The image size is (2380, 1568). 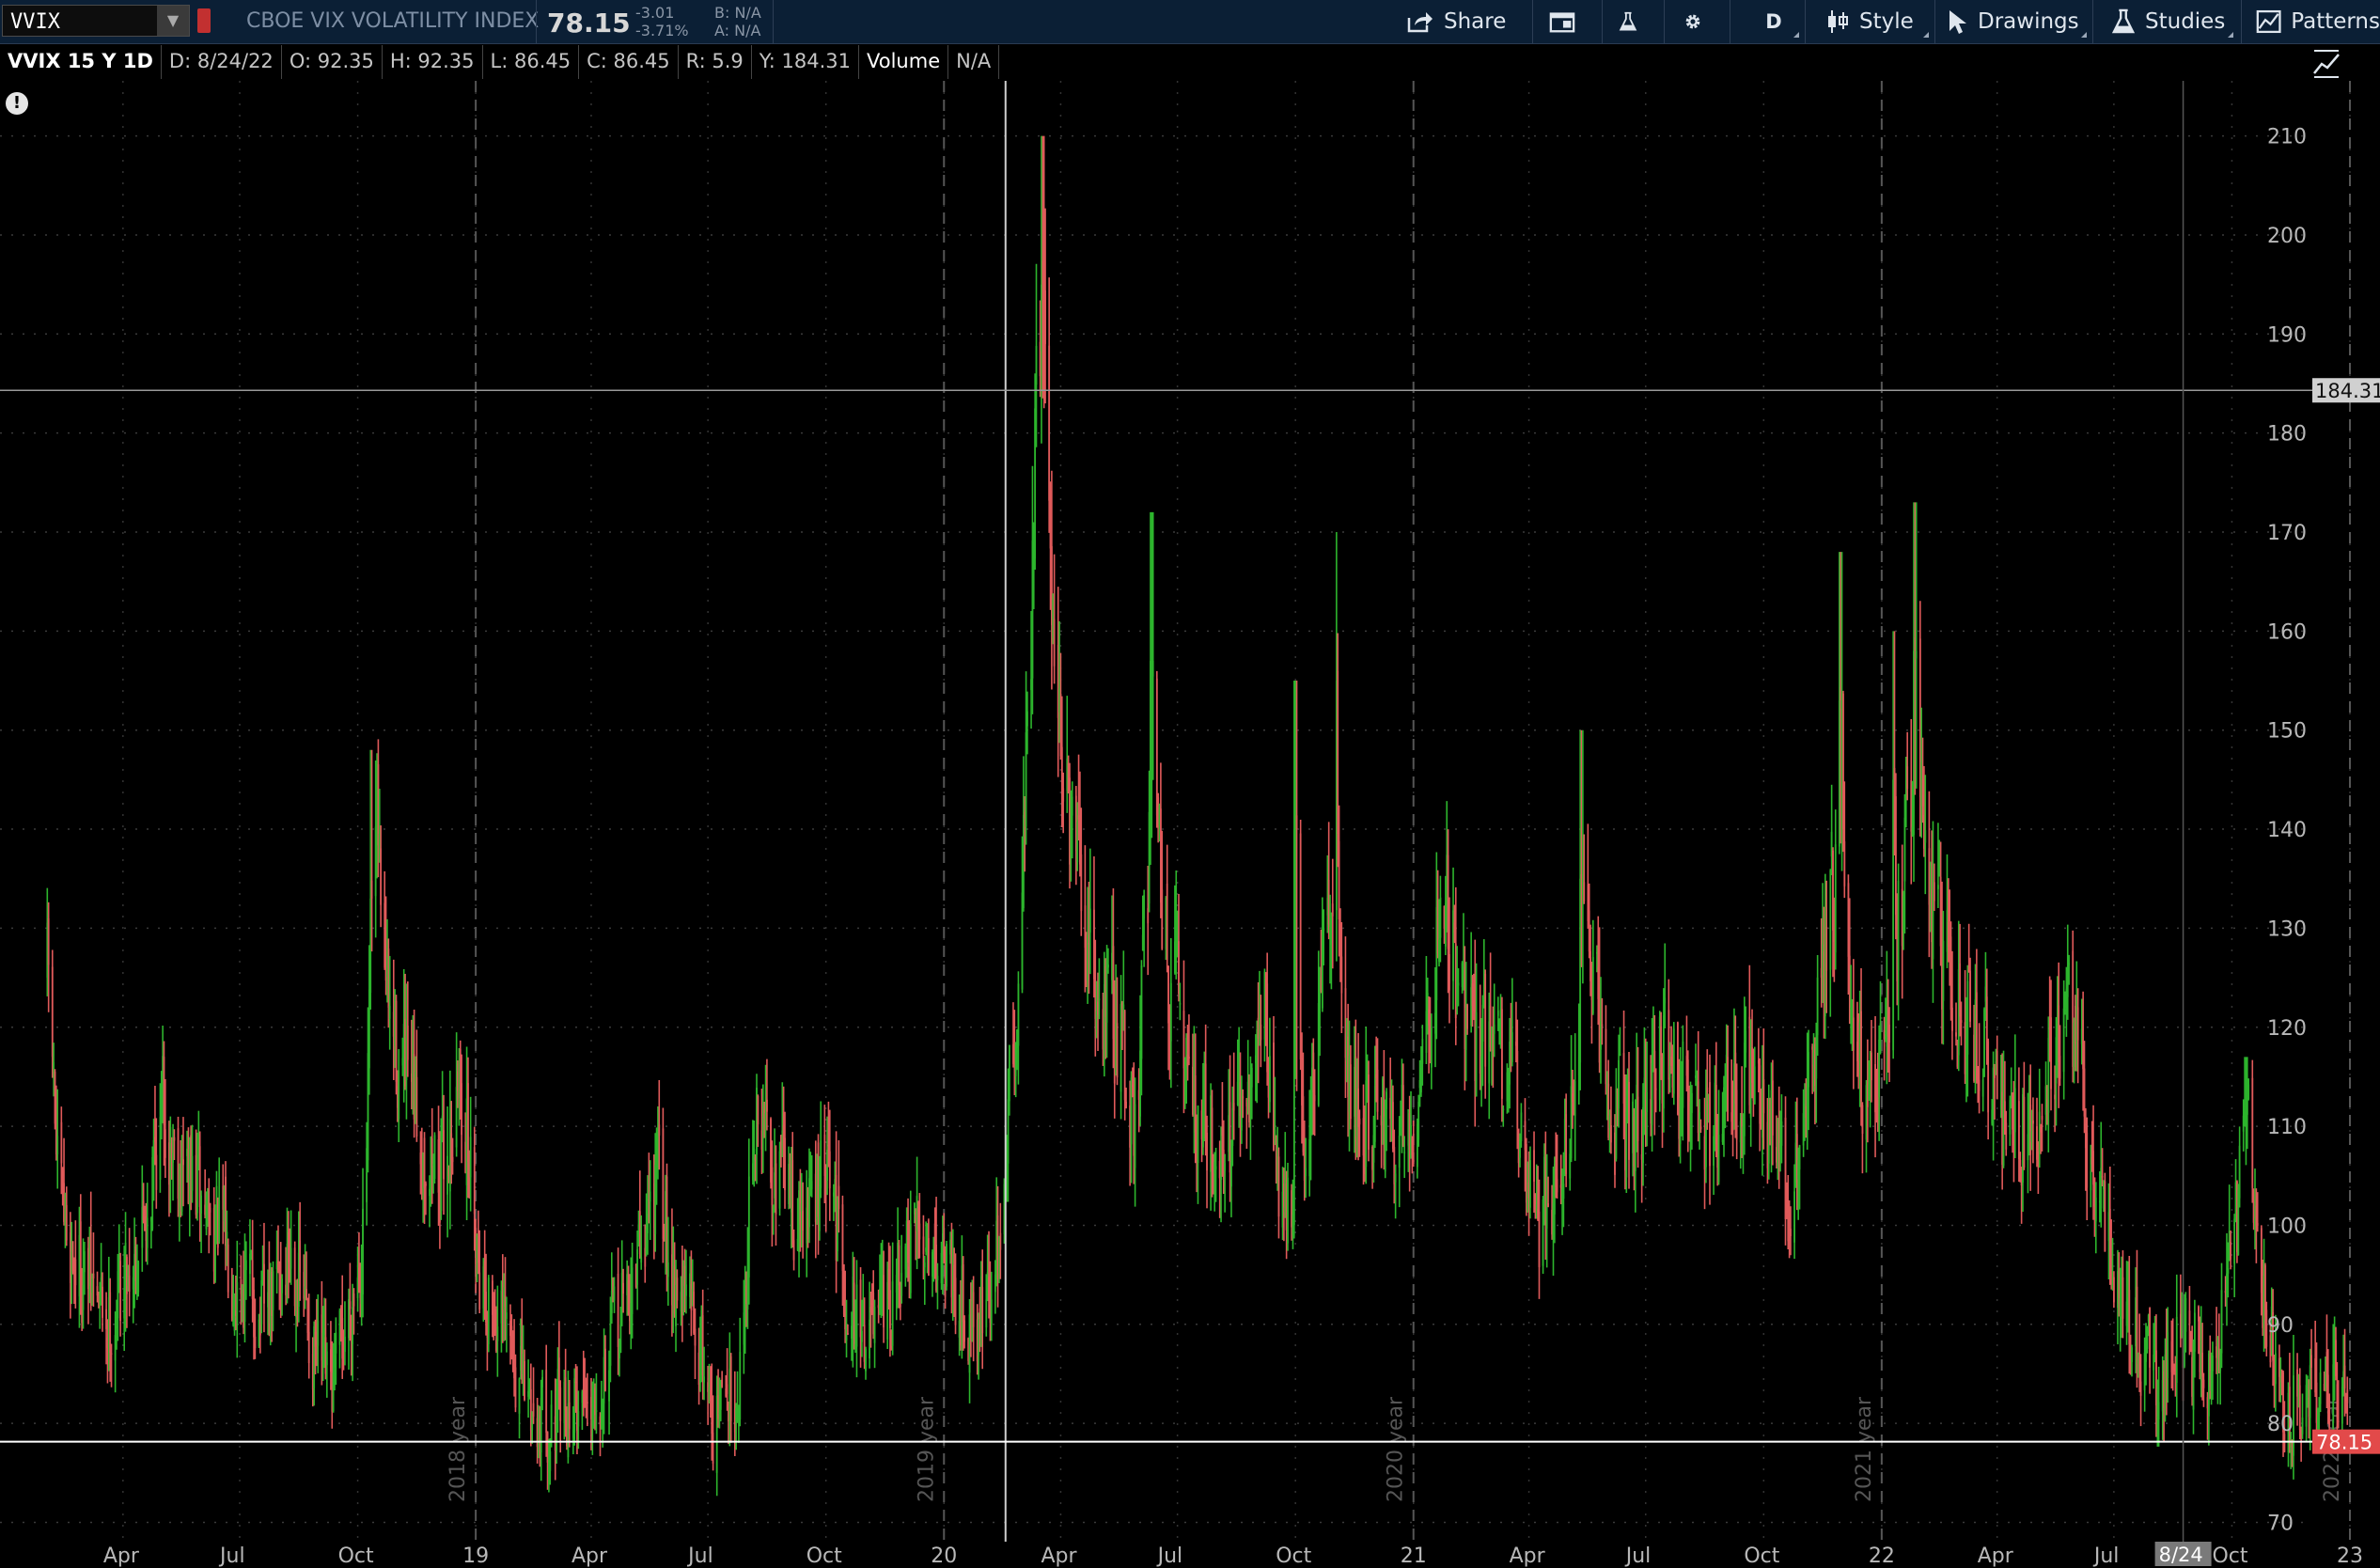 What do you see at coordinates (1882, 1556) in the screenshot?
I see `time-tick-label: 22` at bounding box center [1882, 1556].